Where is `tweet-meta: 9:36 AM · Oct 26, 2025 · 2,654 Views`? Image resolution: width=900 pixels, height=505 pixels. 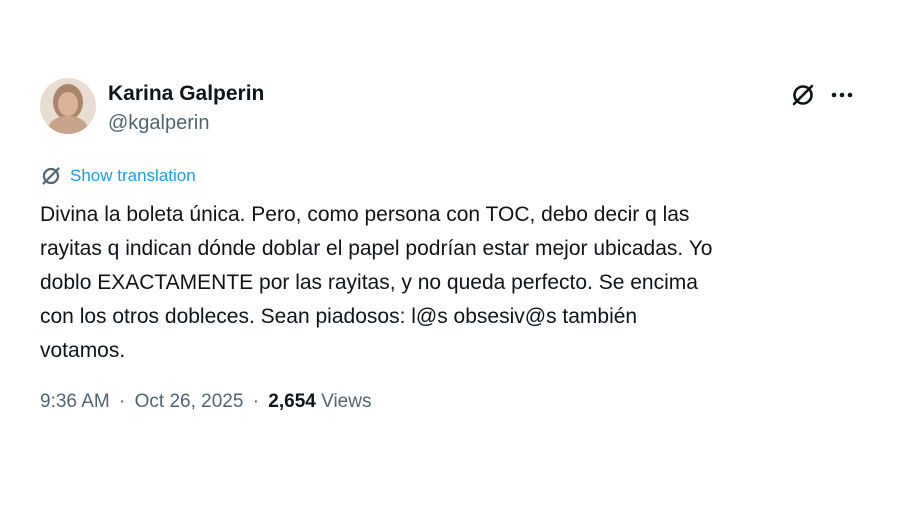 tweet-meta: 9:36 AM · Oct 26, 2025 · 2,654 Views is located at coordinates (205, 402).